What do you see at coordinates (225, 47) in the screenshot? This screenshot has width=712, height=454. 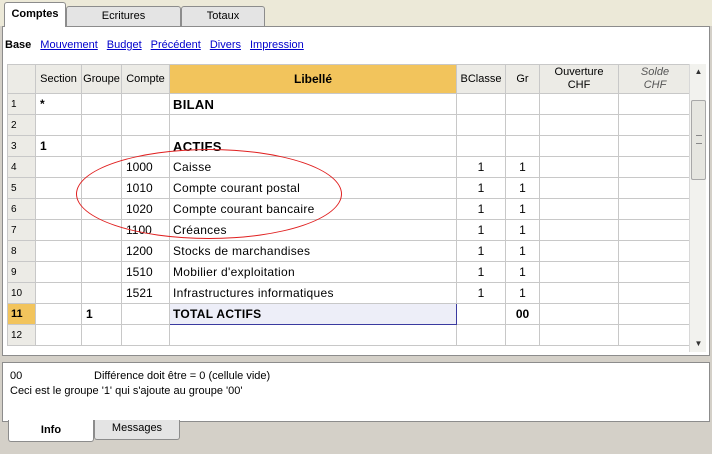 I see `view-divers: Divers` at bounding box center [225, 47].